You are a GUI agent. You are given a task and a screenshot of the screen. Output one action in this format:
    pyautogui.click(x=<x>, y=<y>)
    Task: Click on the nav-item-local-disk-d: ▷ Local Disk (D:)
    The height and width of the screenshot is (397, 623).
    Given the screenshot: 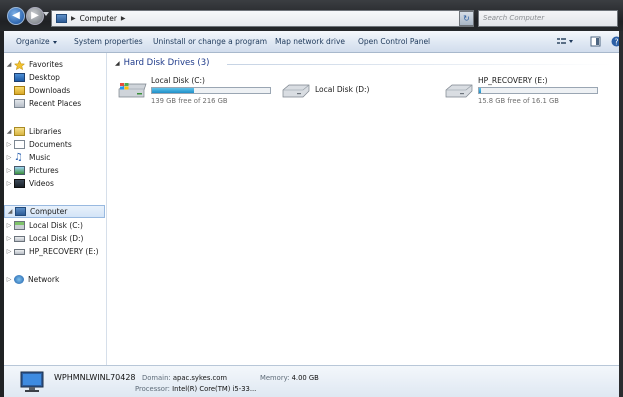 What is the action you would take?
    pyautogui.click(x=59, y=238)
    